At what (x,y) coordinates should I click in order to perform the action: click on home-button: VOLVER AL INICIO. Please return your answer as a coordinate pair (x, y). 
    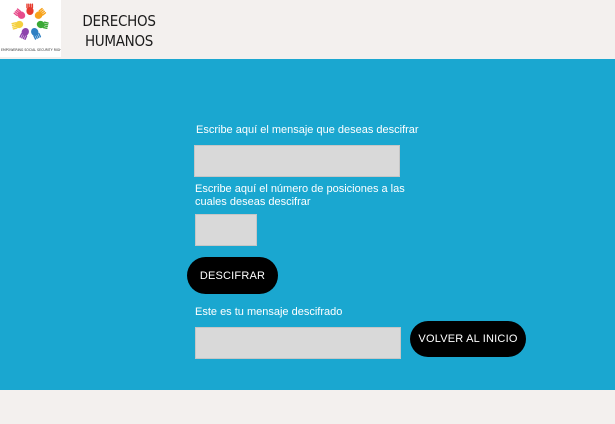
    Looking at the image, I should click on (468, 339).